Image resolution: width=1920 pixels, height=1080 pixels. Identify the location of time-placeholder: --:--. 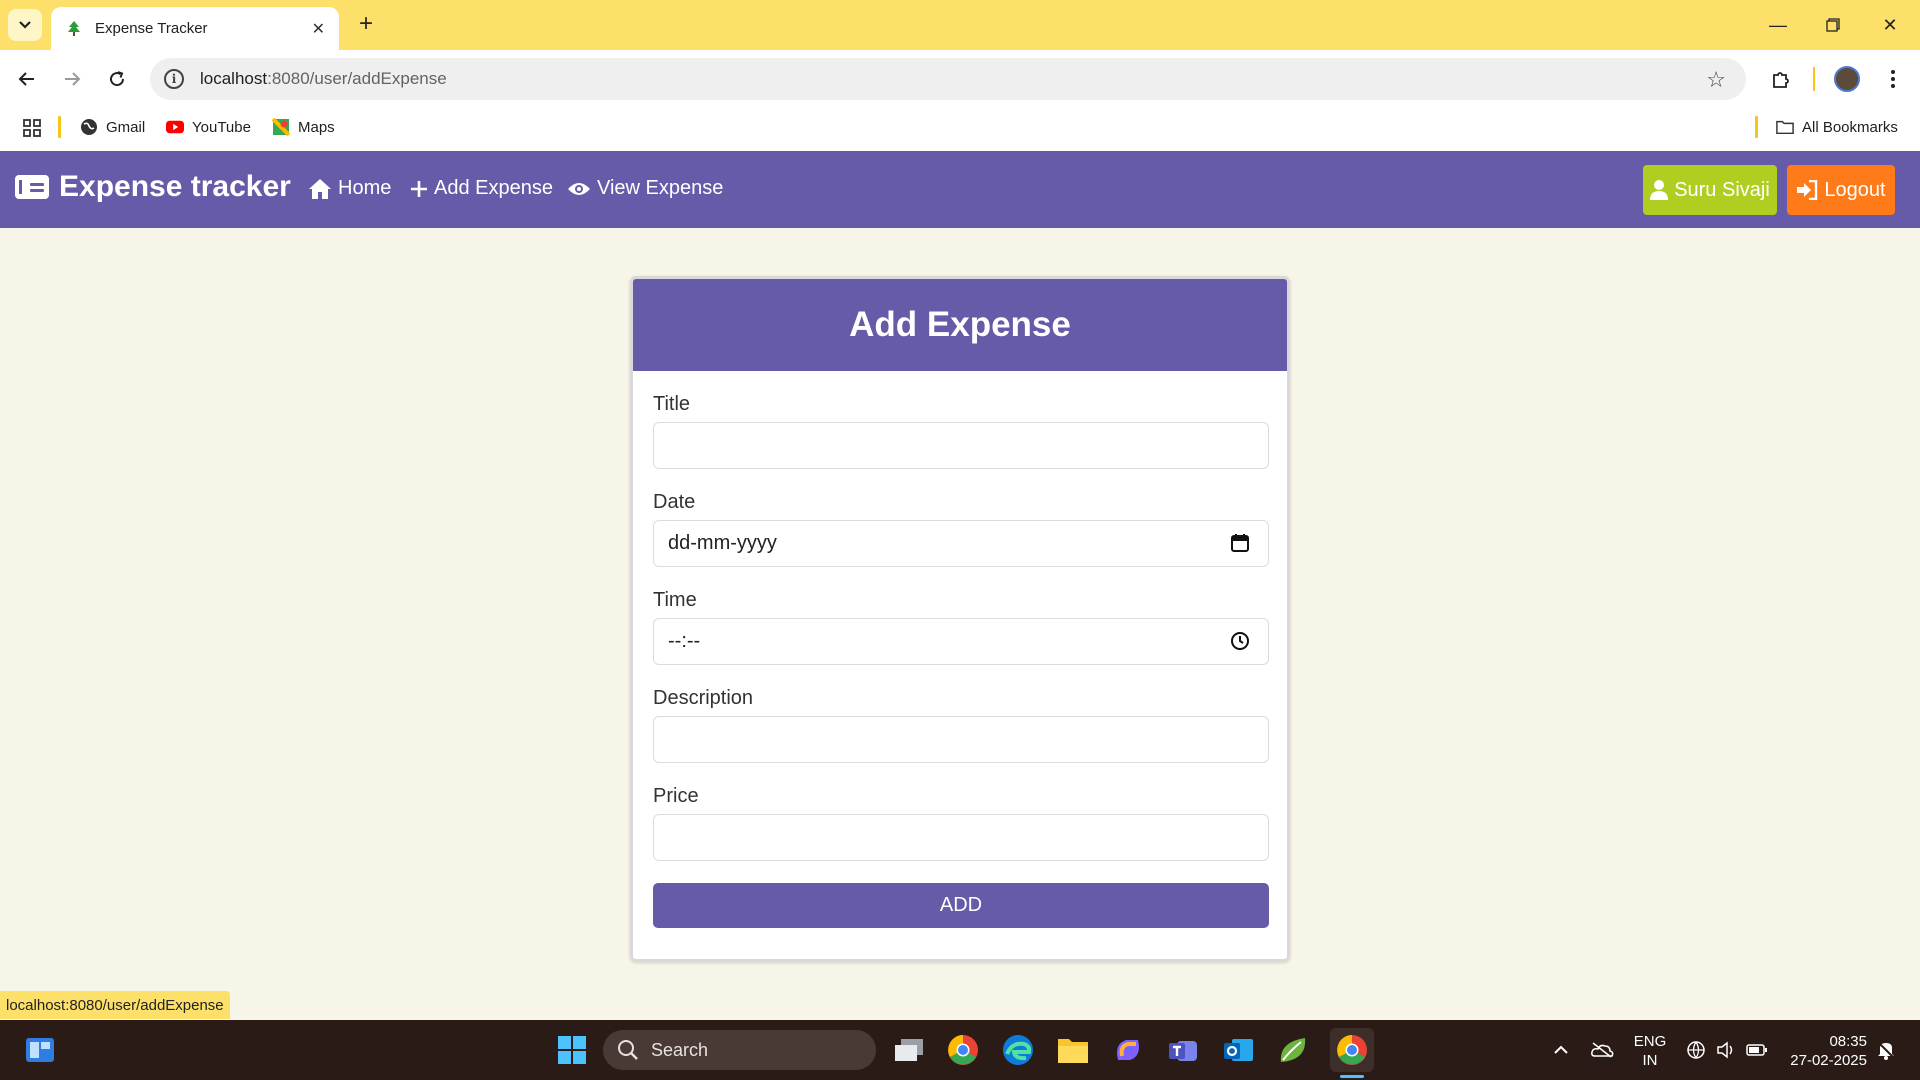
(684, 641).